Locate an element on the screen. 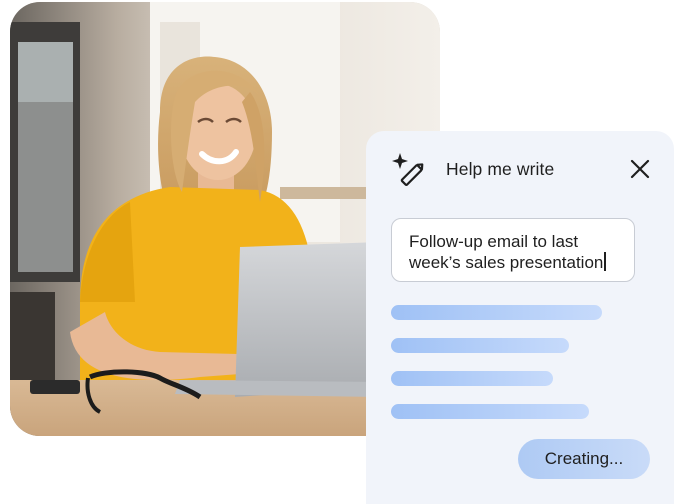 The image size is (676, 504). close-button is located at coordinates (640, 169).